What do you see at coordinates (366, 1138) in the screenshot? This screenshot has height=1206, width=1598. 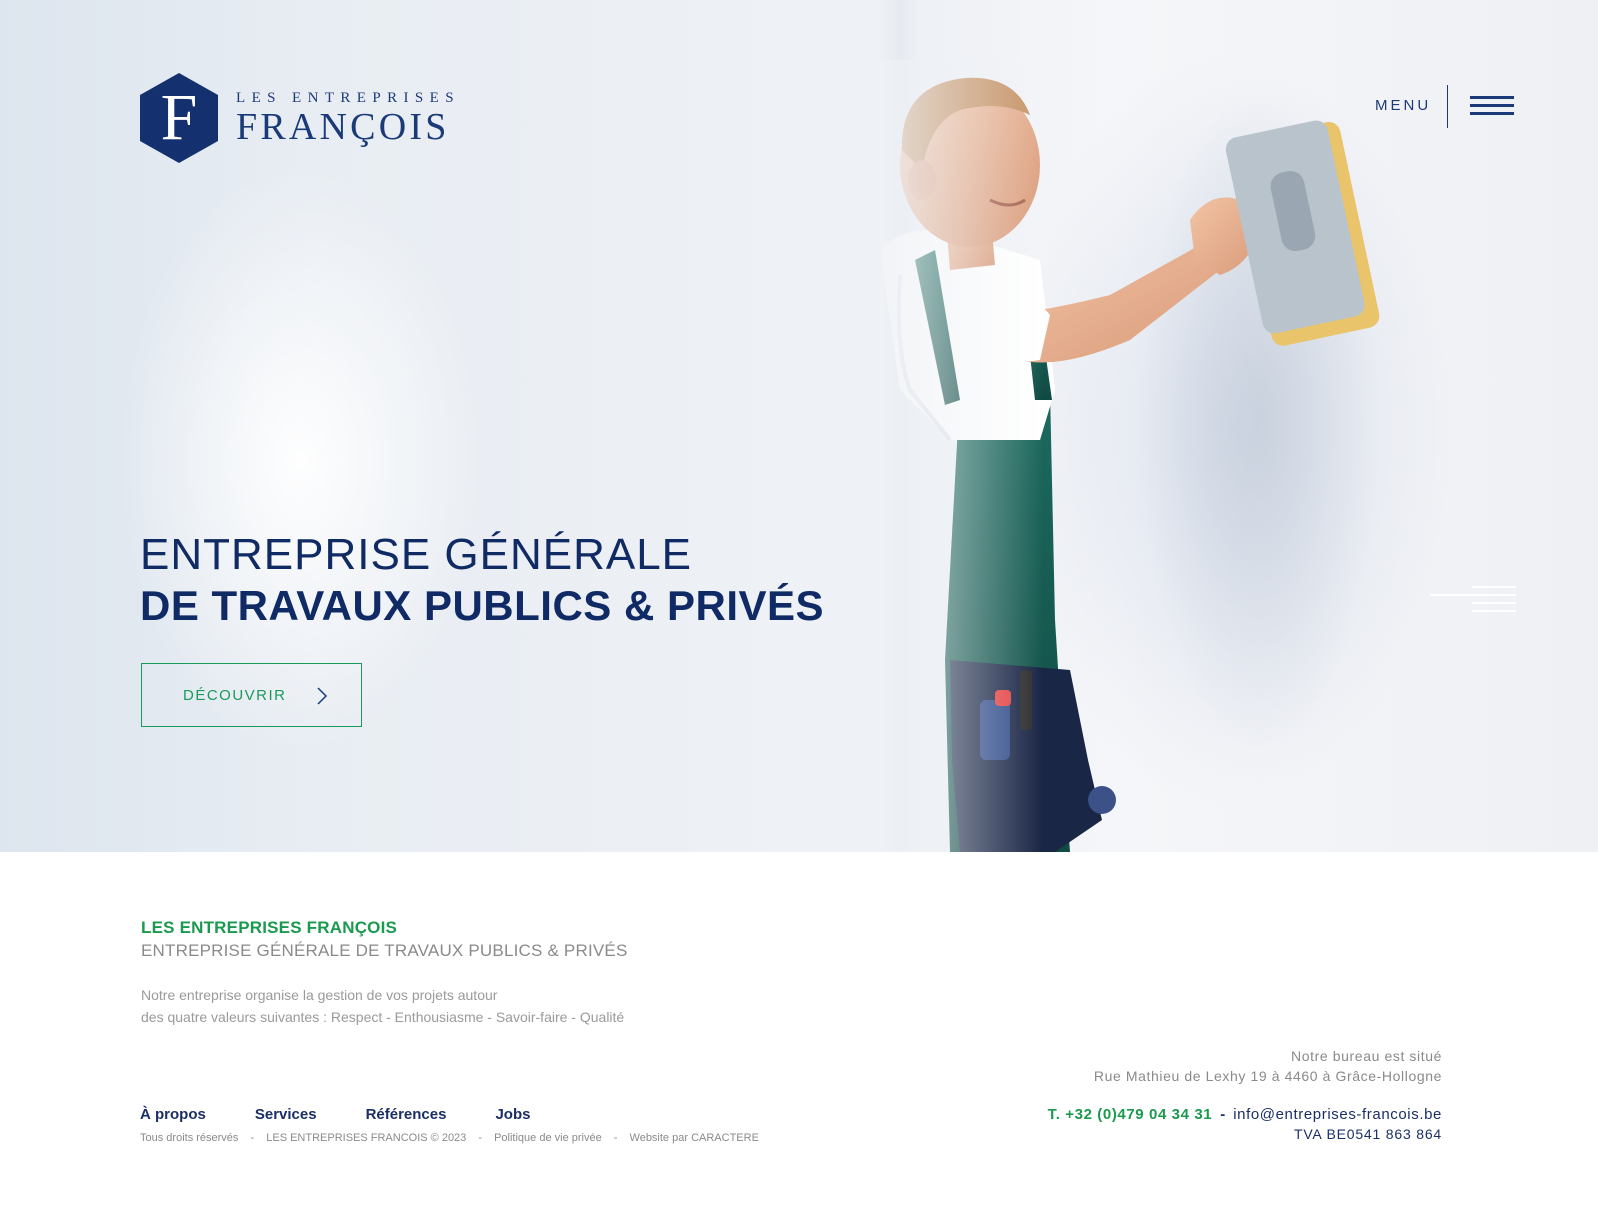 I see `footer-copyright: LES ENTREPRISES FRANCOIS © 2023` at bounding box center [366, 1138].